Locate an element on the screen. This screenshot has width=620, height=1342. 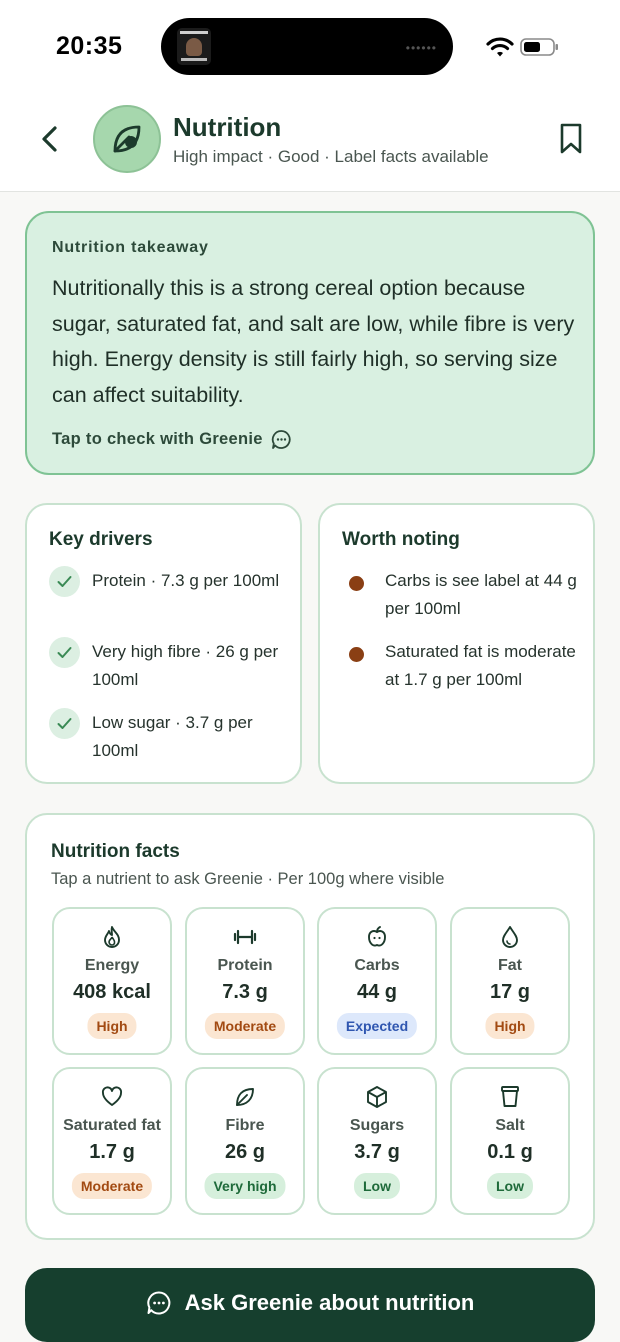
battery-icon is located at coordinates (539, 47).